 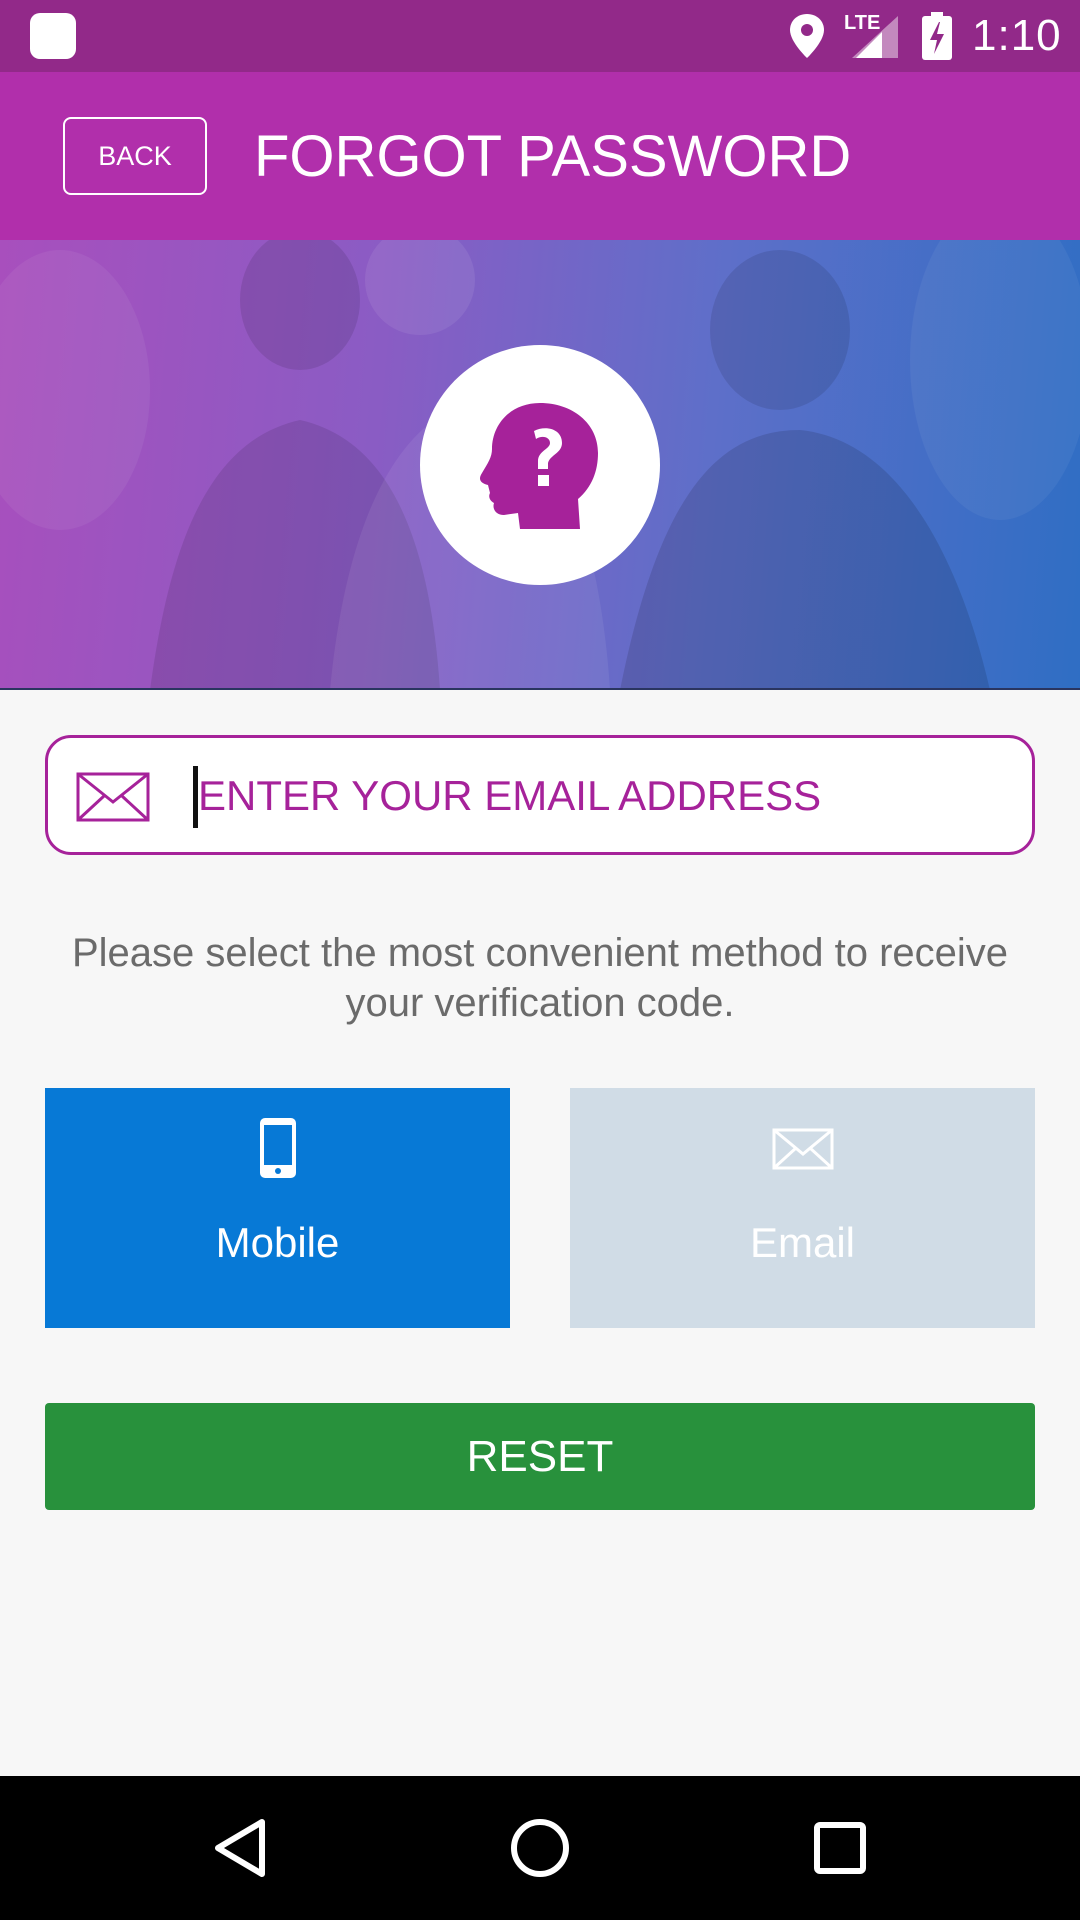 What do you see at coordinates (53, 36) in the screenshot?
I see `app-notification-icon` at bounding box center [53, 36].